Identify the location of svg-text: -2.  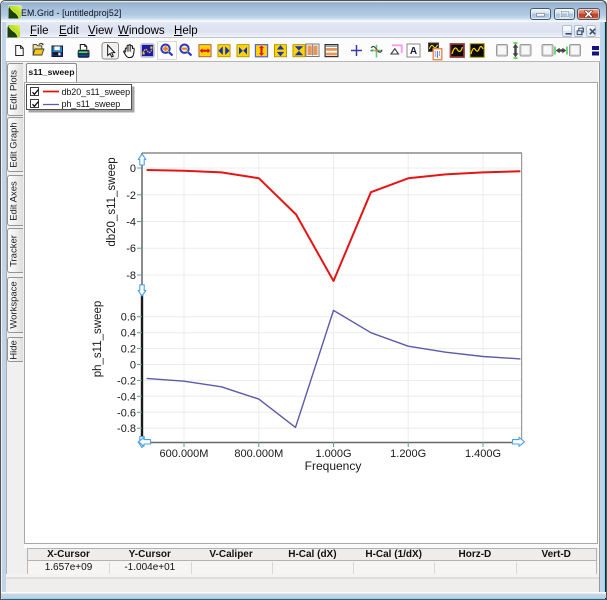
(131, 196).